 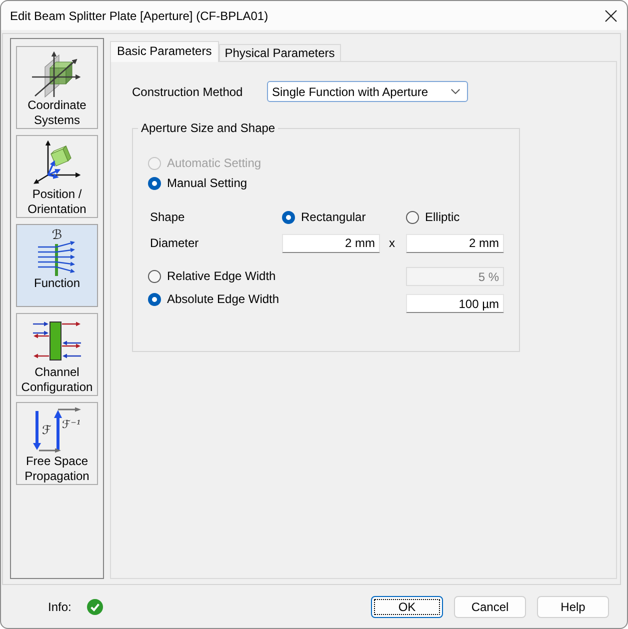 I want to click on sidebar-item: Position / Orientation, so click(x=57, y=176).